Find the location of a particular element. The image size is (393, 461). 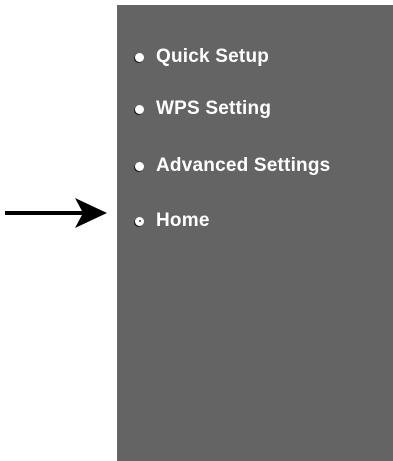

menu-item-home: Home is located at coordinates (172, 221).